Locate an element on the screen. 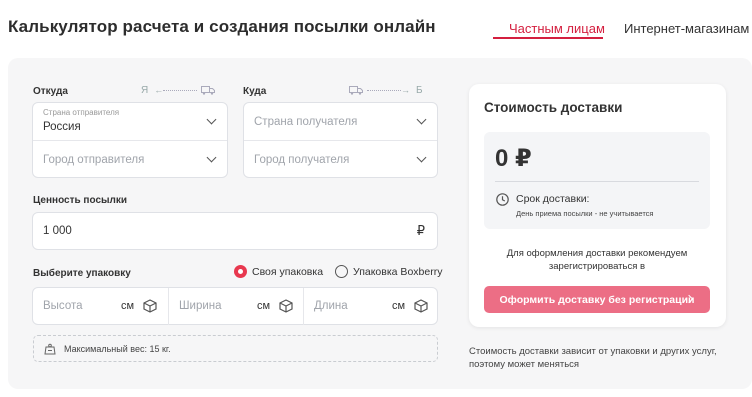 Image resolution: width=752 pixels, height=397 pixels. sender-city-select: Город отправителя is located at coordinates (130, 158).